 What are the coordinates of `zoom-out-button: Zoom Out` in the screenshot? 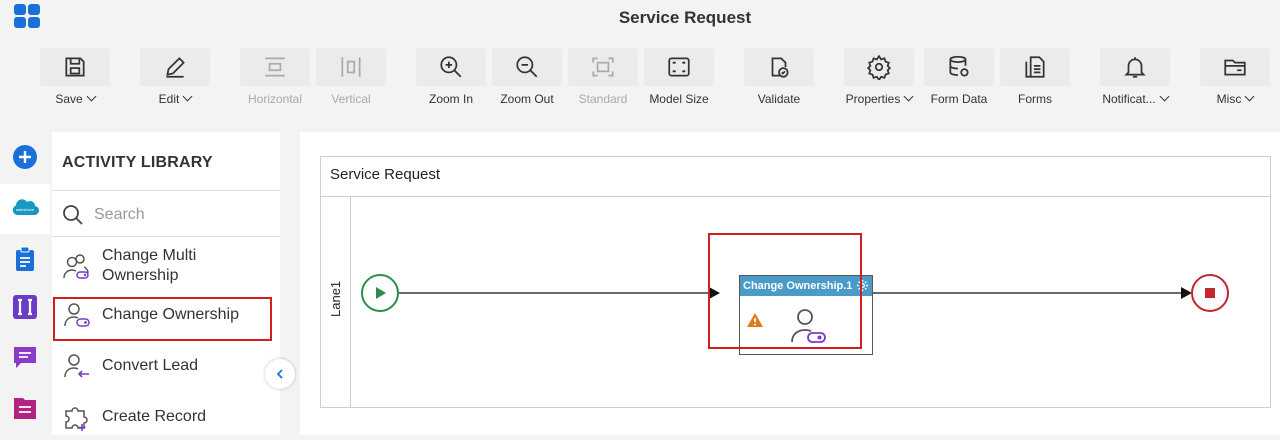 It's located at (527, 77).